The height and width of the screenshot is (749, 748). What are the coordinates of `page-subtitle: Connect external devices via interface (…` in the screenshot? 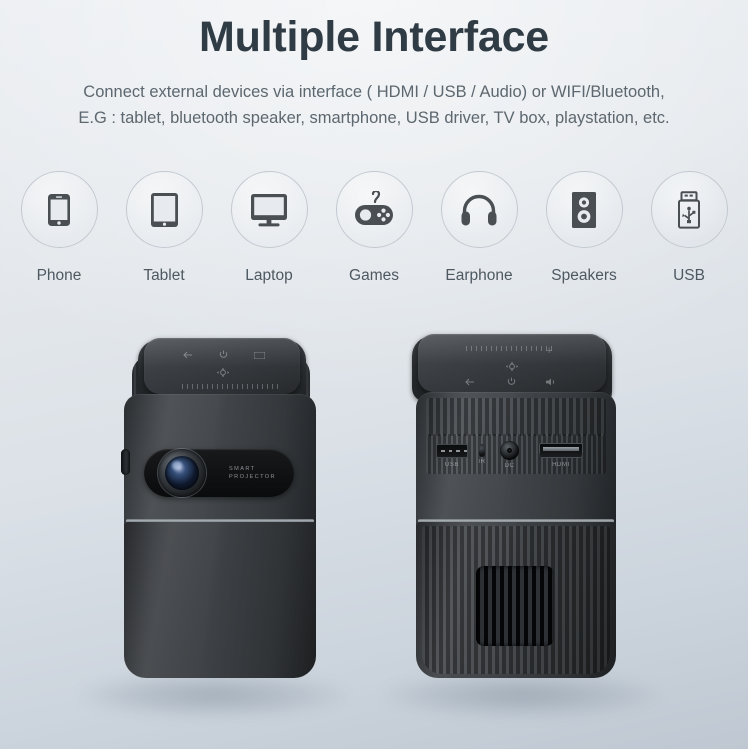 It's located at (374, 105).